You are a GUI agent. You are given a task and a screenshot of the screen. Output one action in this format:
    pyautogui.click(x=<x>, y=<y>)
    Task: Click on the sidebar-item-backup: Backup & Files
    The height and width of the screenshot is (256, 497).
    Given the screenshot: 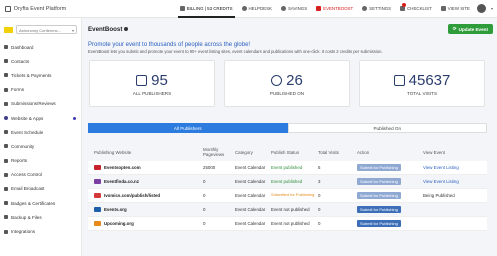 What is the action you would take?
    pyautogui.click(x=40, y=217)
    